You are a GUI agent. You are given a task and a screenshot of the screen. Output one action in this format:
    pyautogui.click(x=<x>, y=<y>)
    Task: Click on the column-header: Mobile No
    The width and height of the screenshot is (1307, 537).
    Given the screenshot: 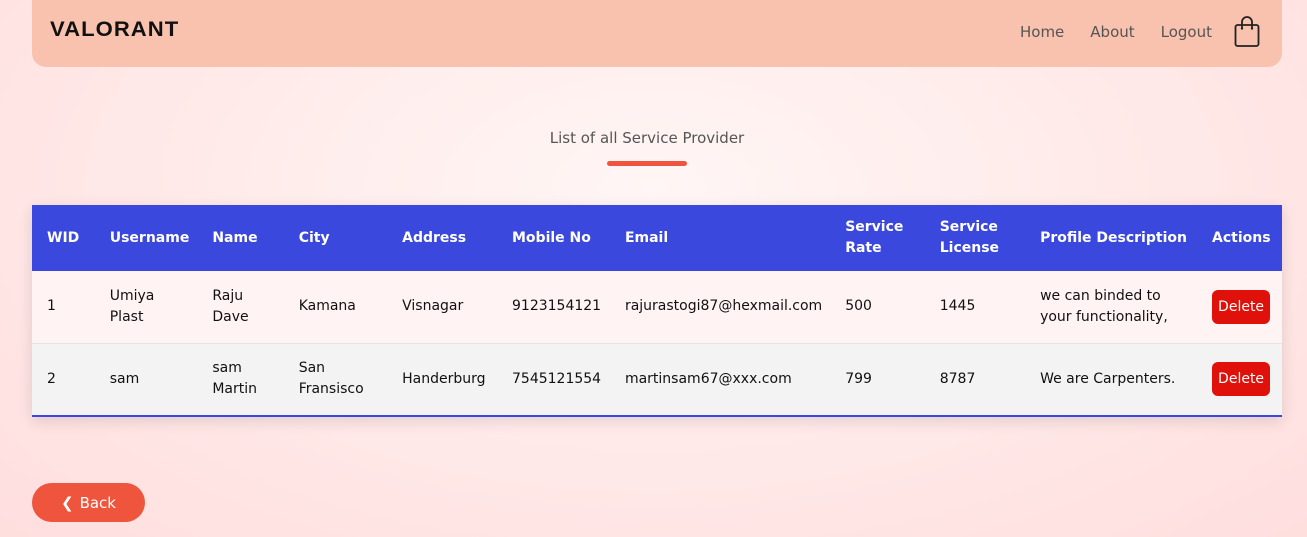 What is the action you would take?
    pyautogui.click(x=551, y=237)
    